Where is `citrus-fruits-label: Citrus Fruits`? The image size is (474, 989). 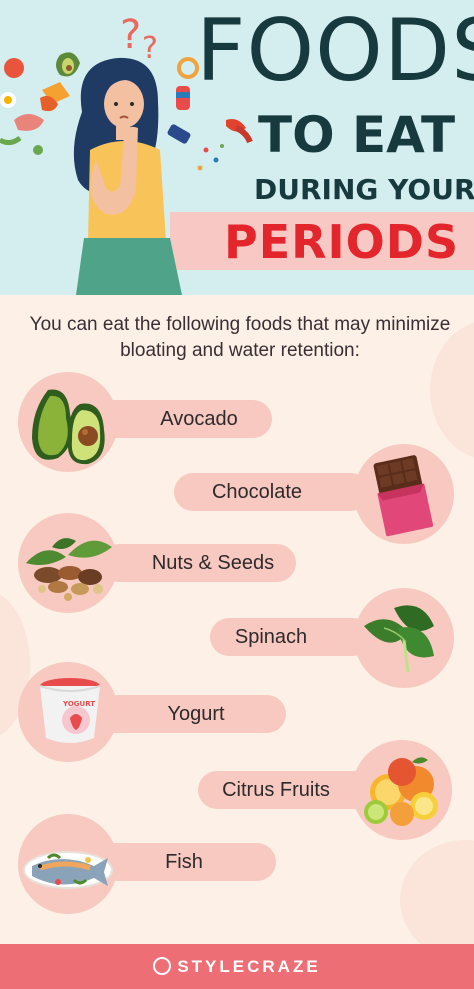
citrus-fruits-label: Citrus Fruits is located at coordinates (276, 790).